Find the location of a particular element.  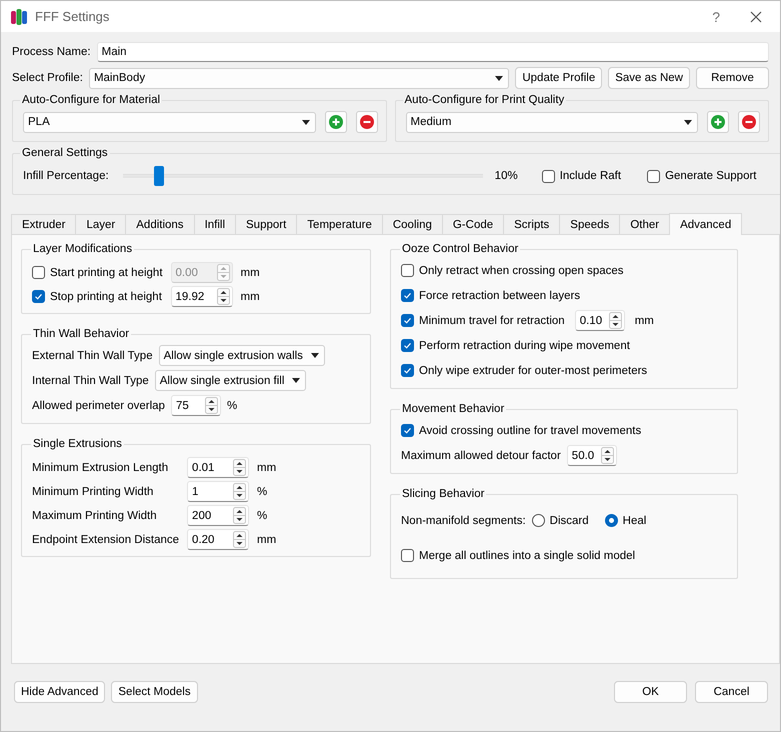

window-title: FFF Settings is located at coordinates (72, 16).